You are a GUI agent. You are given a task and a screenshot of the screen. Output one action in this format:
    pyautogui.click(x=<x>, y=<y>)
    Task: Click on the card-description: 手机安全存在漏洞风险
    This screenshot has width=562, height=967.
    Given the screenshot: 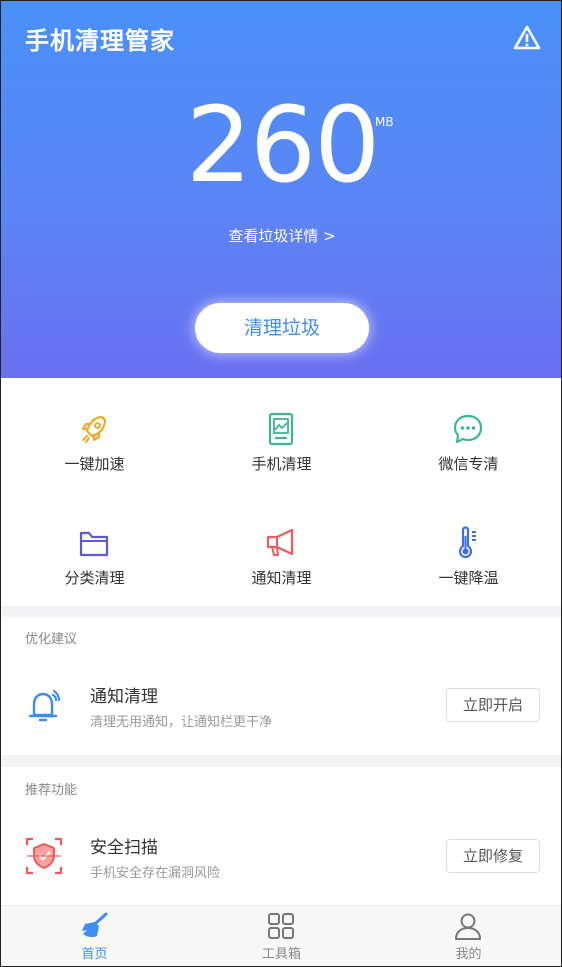 What is the action you would take?
    pyautogui.click(x=155, y=873)
    